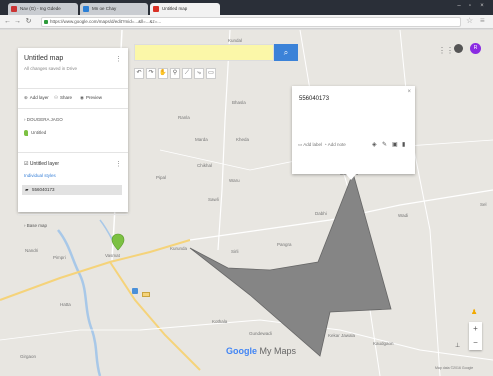 Image resolution: width=493 pixels, height=376 pixels. I want to click on add-label-text: Add label, so click(313, 144).